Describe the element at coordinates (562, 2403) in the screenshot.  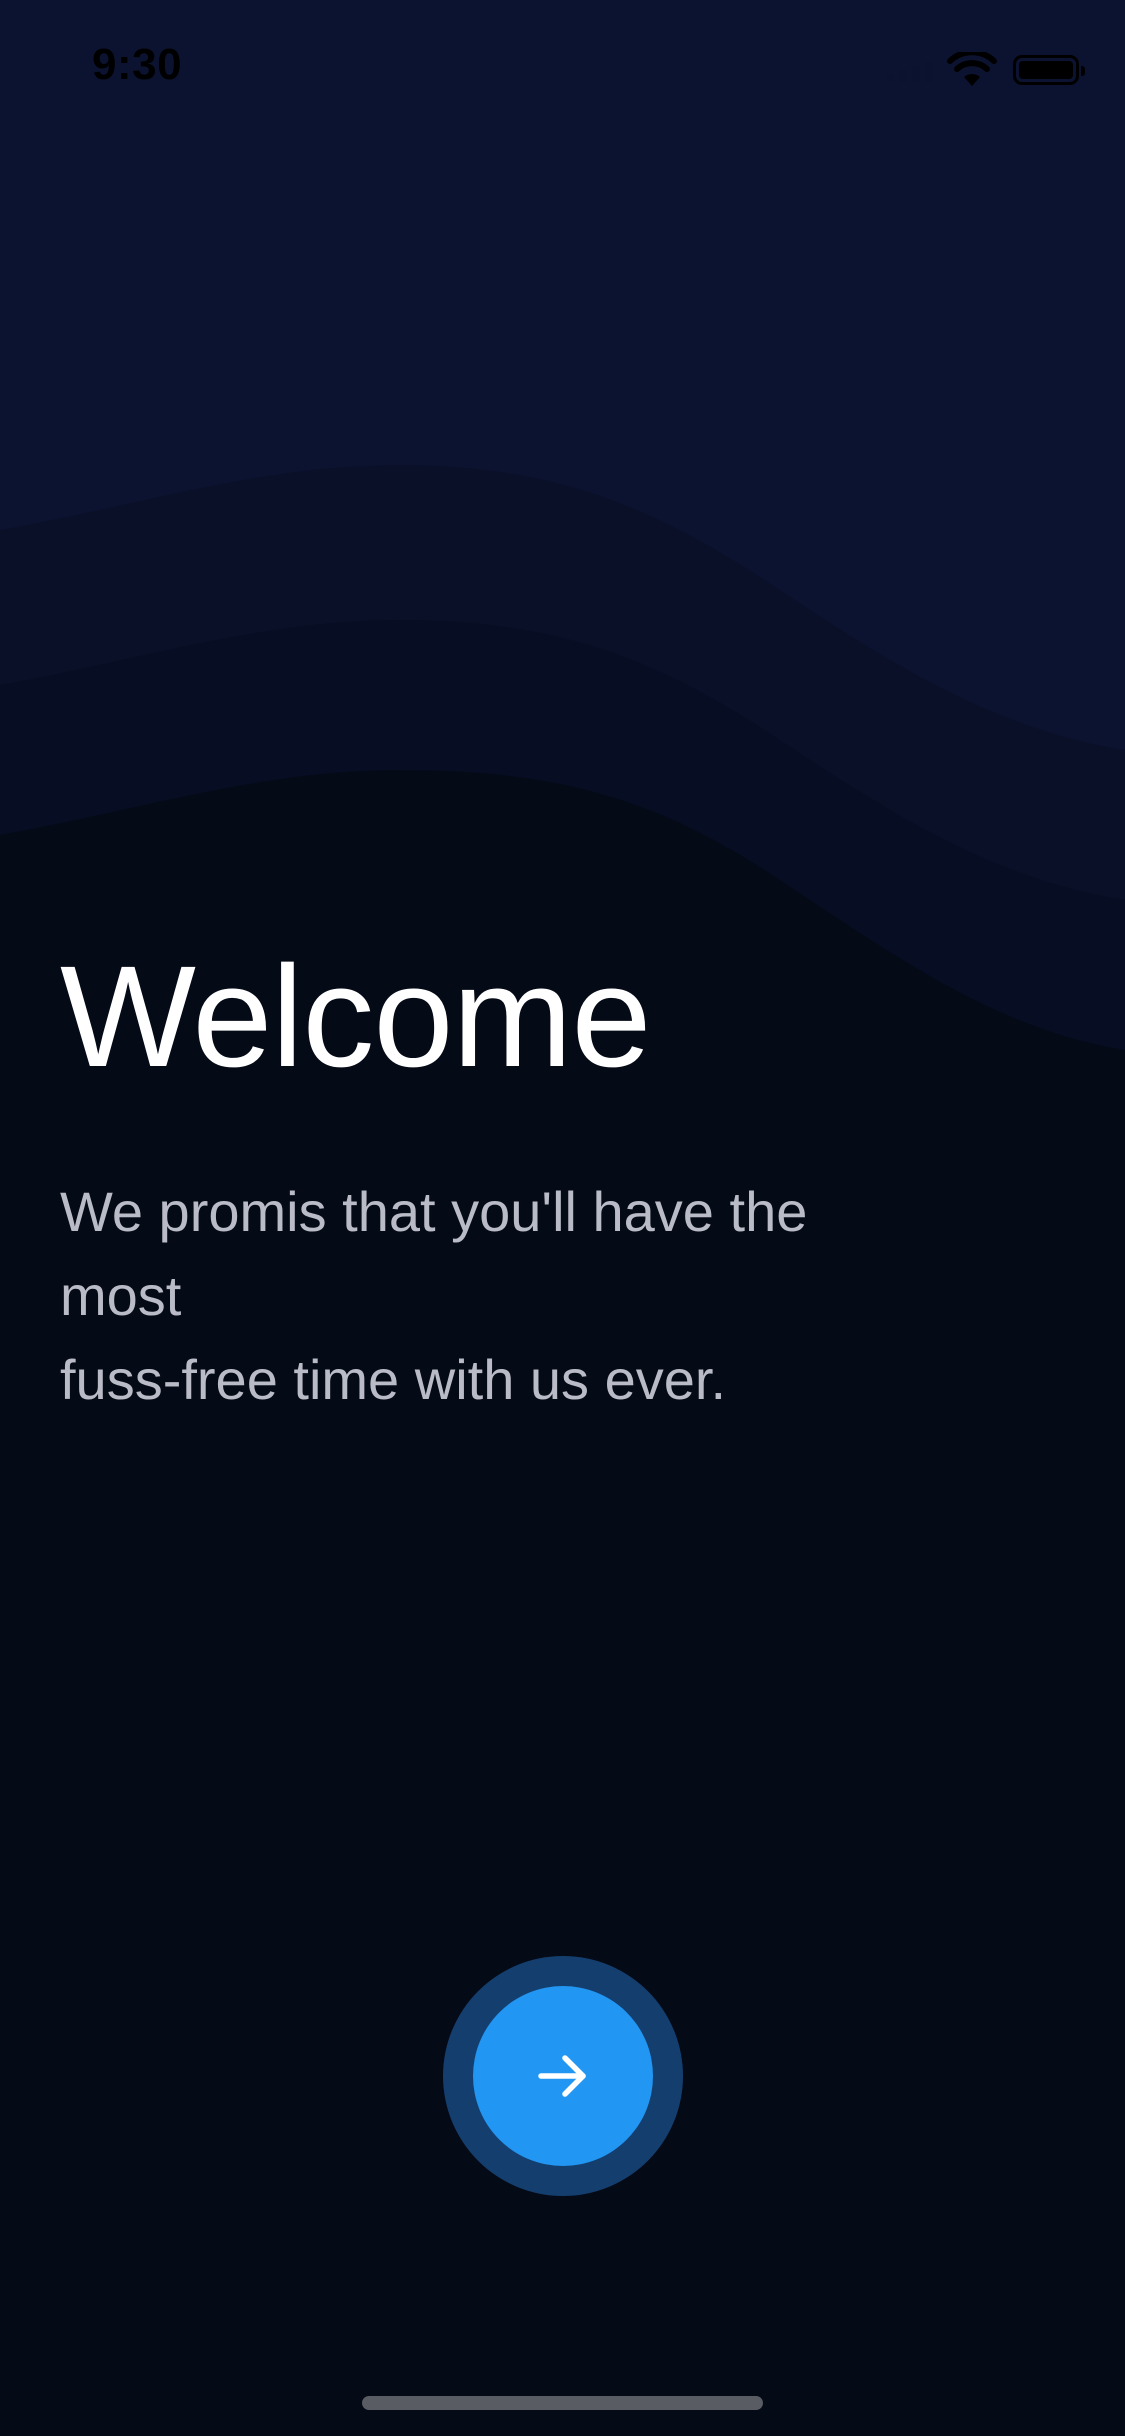
I see `home-indicator` at that location.